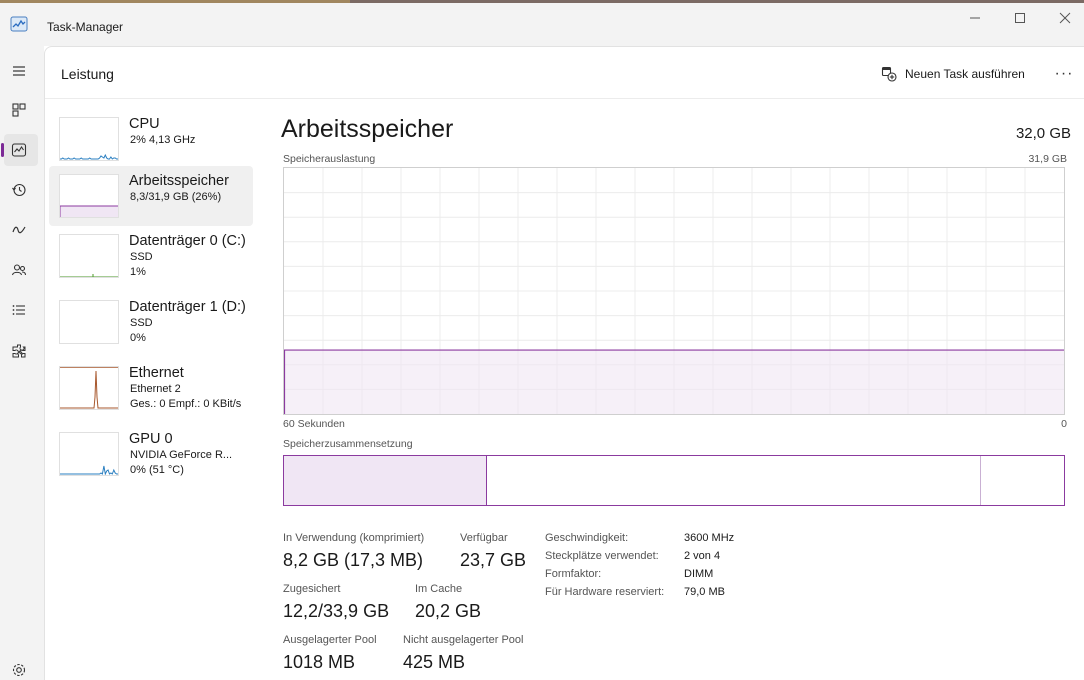 This screenshot has width=1084, height=680. What do you see at coordinates (87, 74) in the screenshot?
I see `page-title: Leistung` at bounding box center [87, 74].